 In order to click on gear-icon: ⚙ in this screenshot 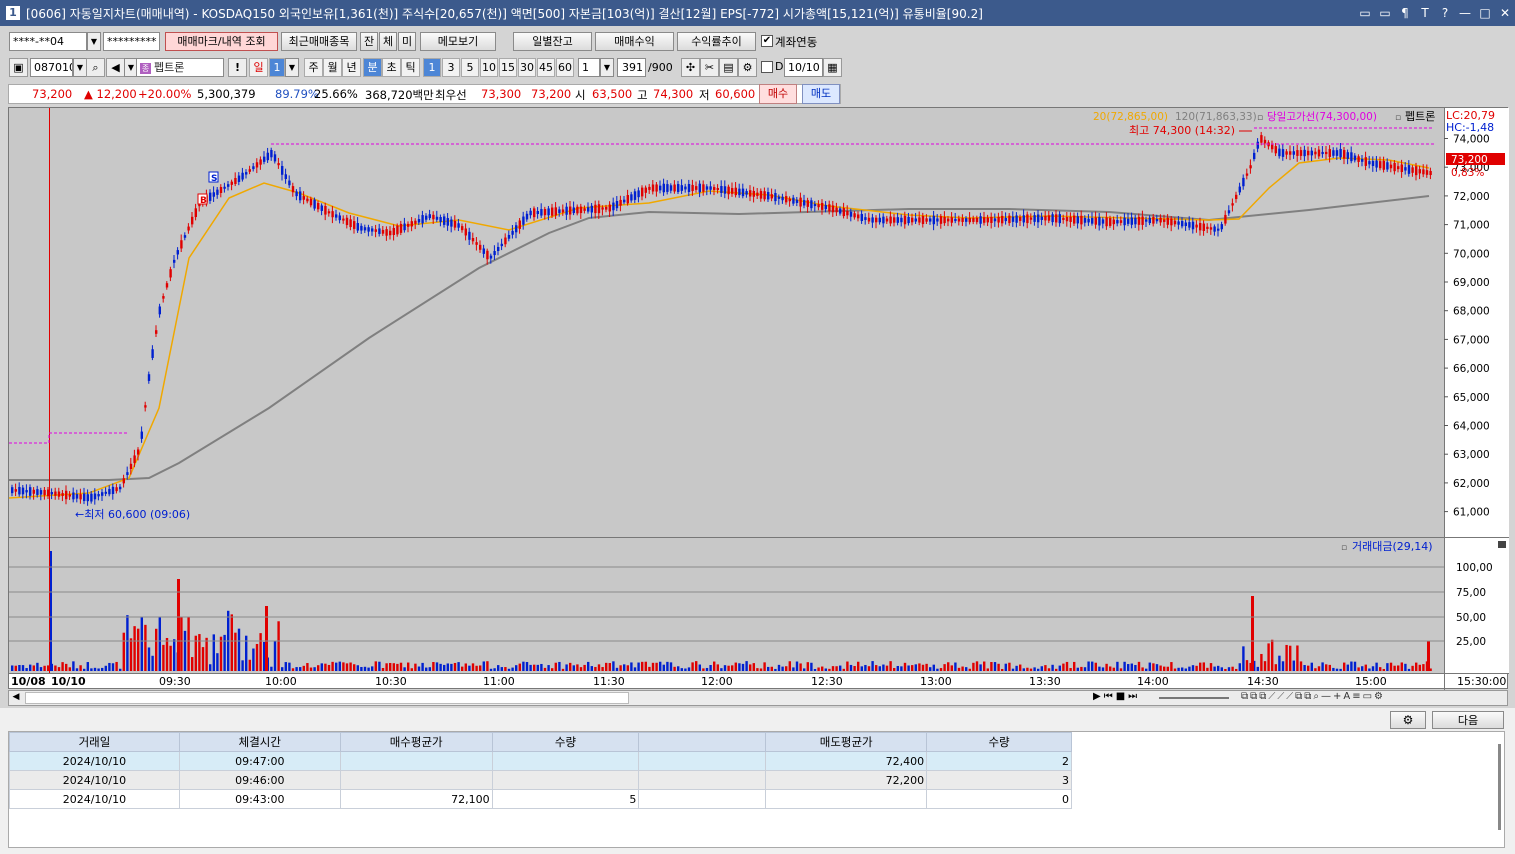, I will do `click(747, 67)`.